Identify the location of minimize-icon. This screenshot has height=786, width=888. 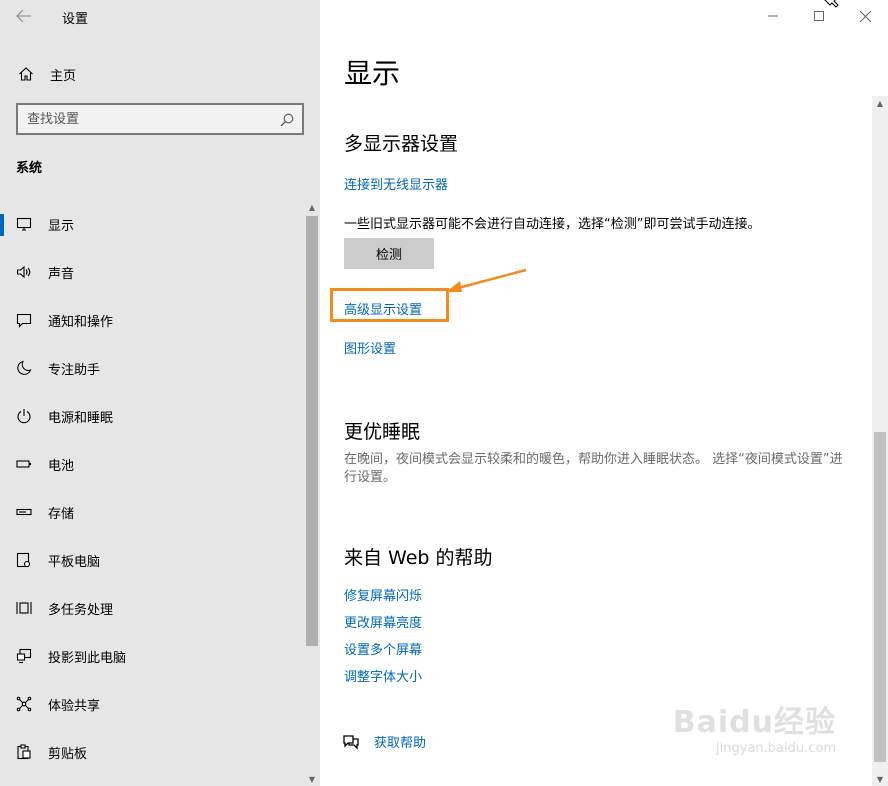
(773, 16).